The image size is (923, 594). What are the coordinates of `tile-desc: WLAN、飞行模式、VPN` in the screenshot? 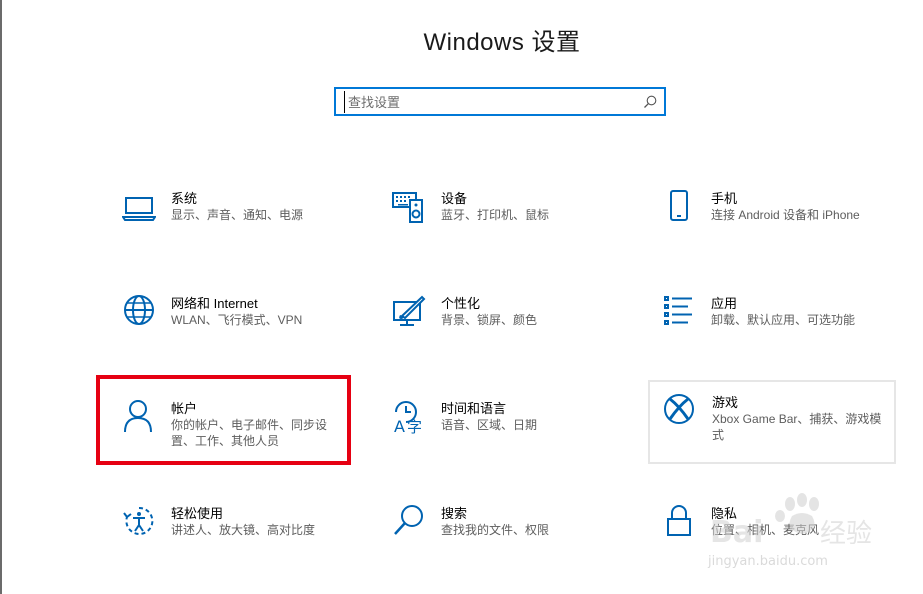 It's located at (237, 320).